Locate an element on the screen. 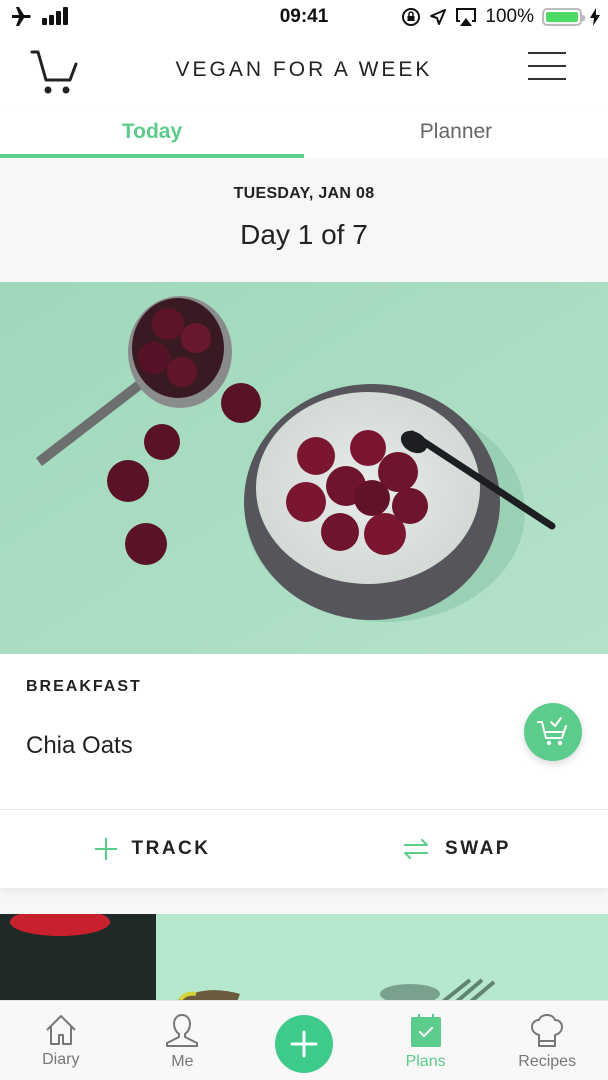 The image size is (608, 1080). nav-recipes-label: Recipes is located at coordinates (547, 1061).